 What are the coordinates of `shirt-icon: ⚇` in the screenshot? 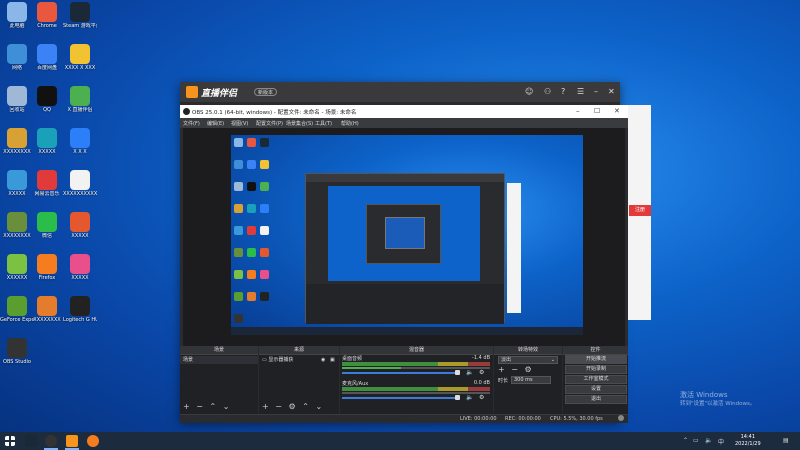 It's located at (547, 92).